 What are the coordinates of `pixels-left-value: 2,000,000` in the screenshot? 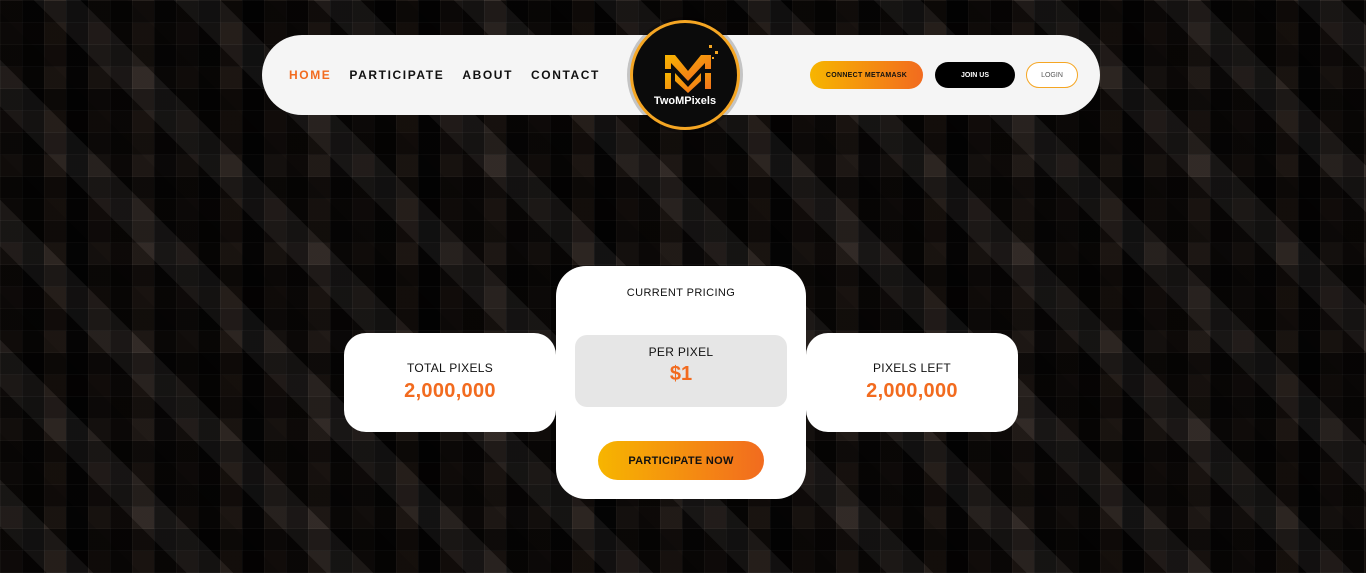 It's located at (912, 391).